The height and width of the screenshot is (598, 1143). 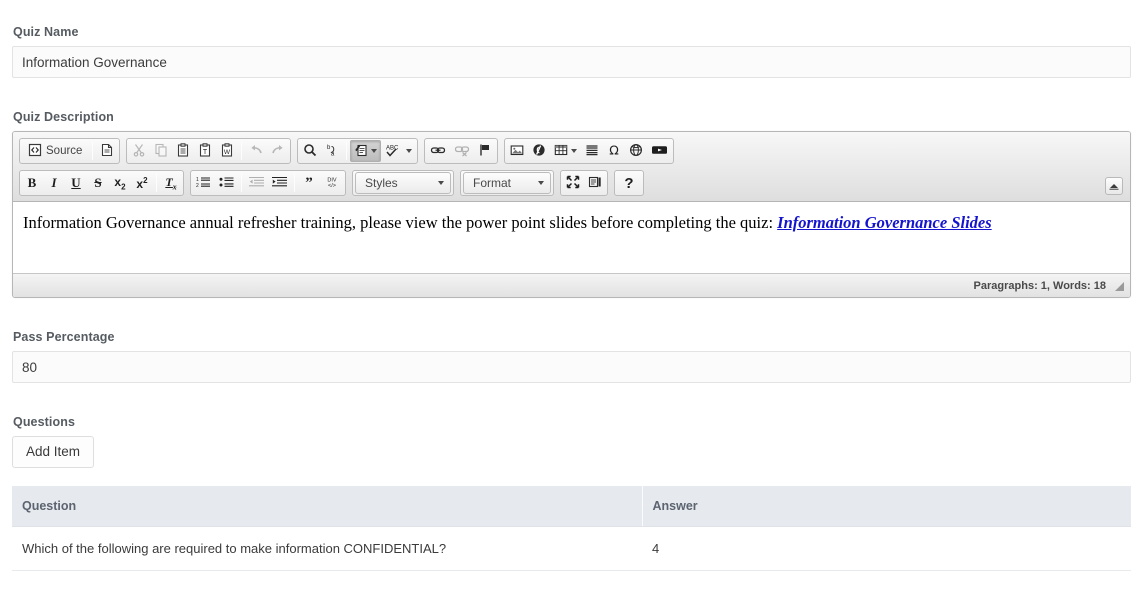 I want to click on link-button, so click(x=438, y=151).